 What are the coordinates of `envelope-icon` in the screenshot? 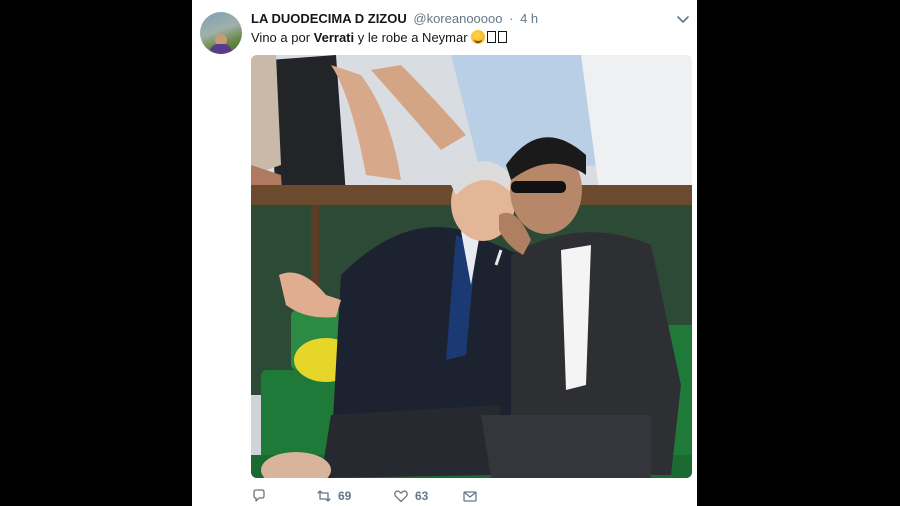 It's located at (470, 496).